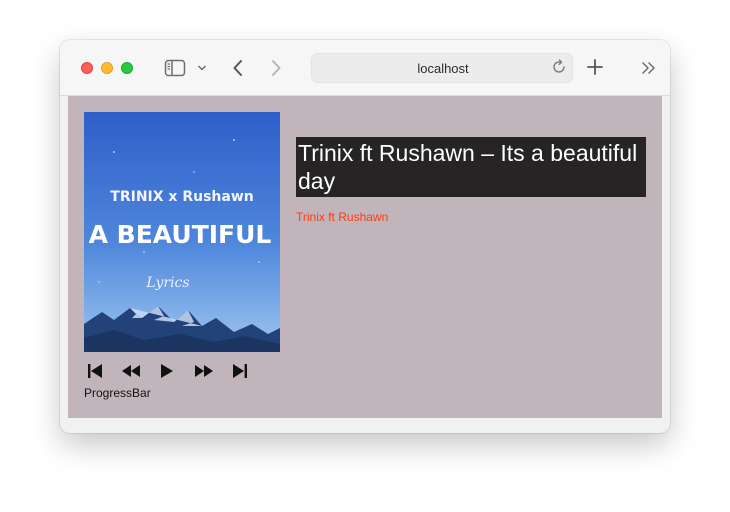 This screenshot has width=730, height=512. Describe the element at coordinates (276, 68) in the screenshot. I see `forward-icon` at that location.